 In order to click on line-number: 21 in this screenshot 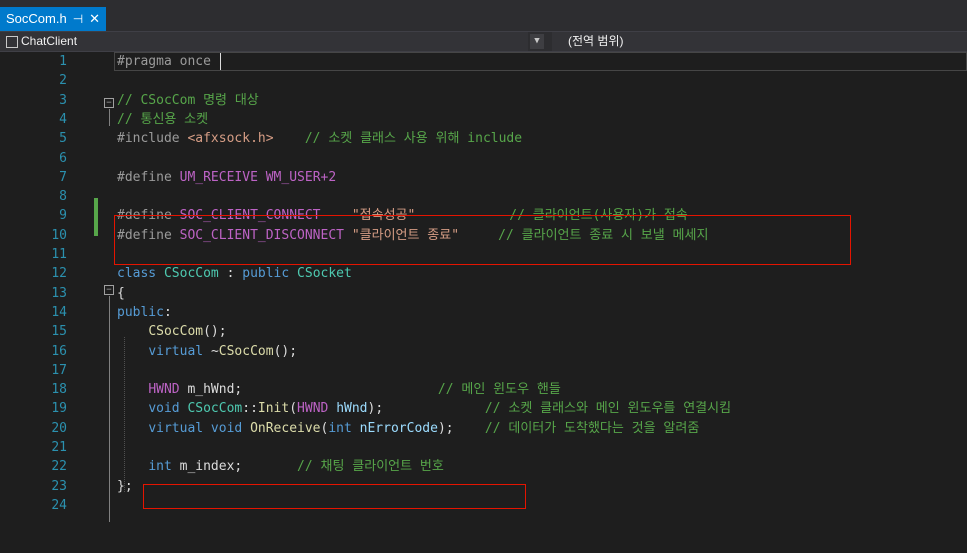, I will do `click(59, 447)`.